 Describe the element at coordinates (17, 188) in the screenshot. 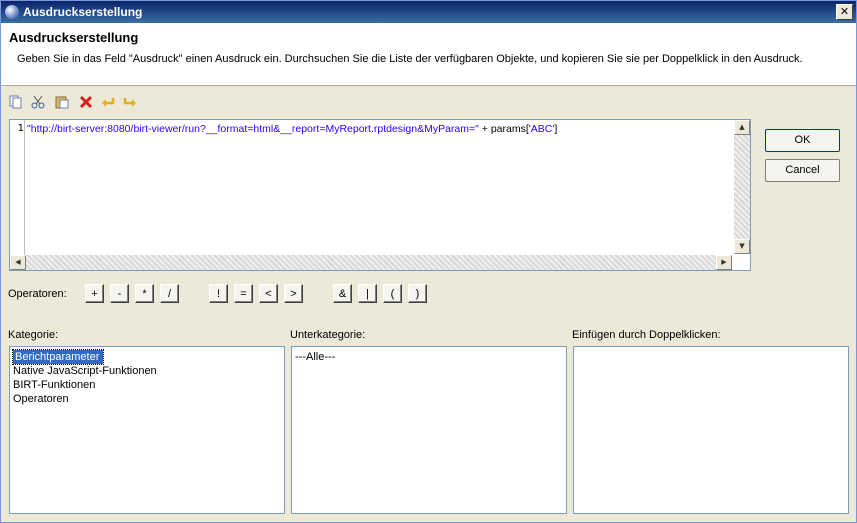

I see `line-number-gutter: 1` at that location.